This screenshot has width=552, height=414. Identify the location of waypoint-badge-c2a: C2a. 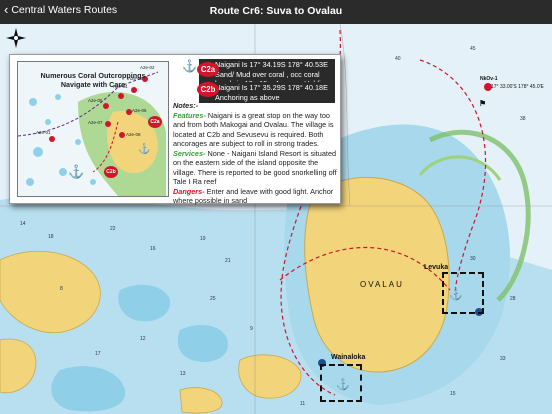
(208, 69).